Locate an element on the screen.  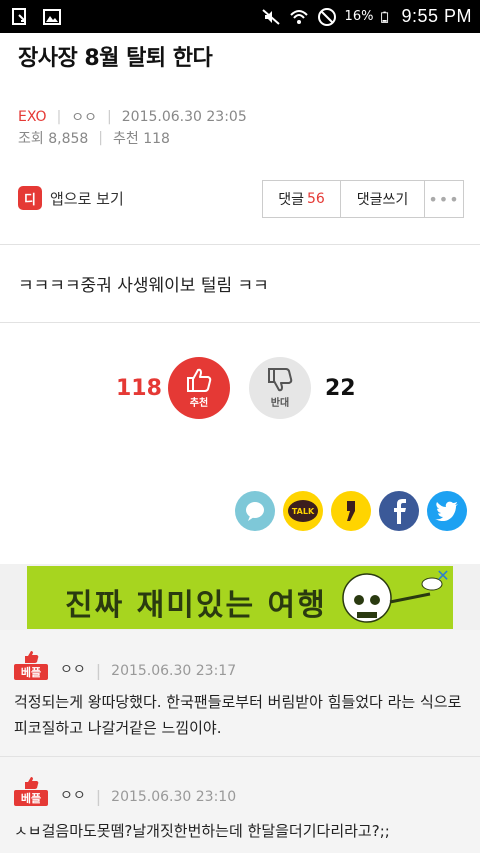
article-recommends: 추천 118 is located at coordinates (141, 139).